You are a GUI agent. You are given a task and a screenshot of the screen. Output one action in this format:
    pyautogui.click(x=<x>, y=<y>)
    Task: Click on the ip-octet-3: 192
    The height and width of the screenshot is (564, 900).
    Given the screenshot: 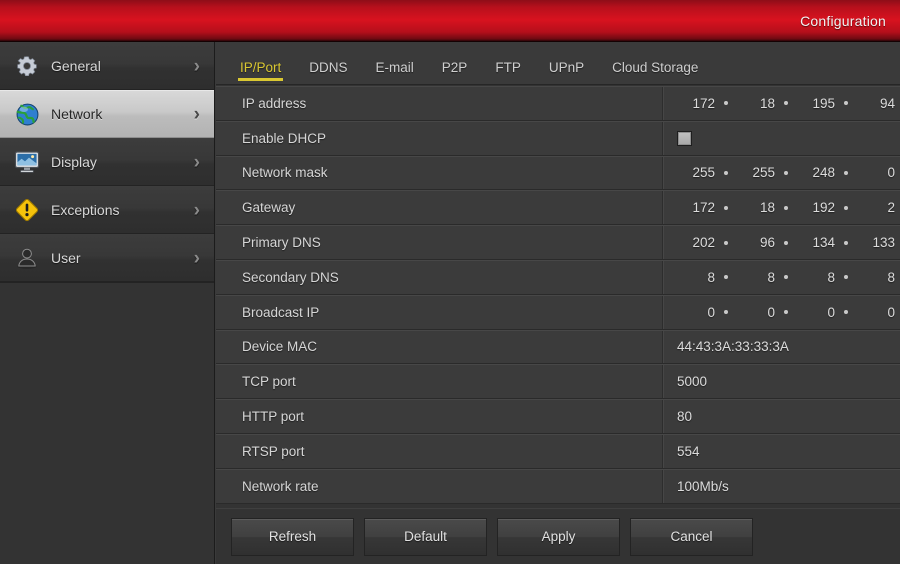 What is the action you would take?
    pyautogui.click(x=816, y=207)
    